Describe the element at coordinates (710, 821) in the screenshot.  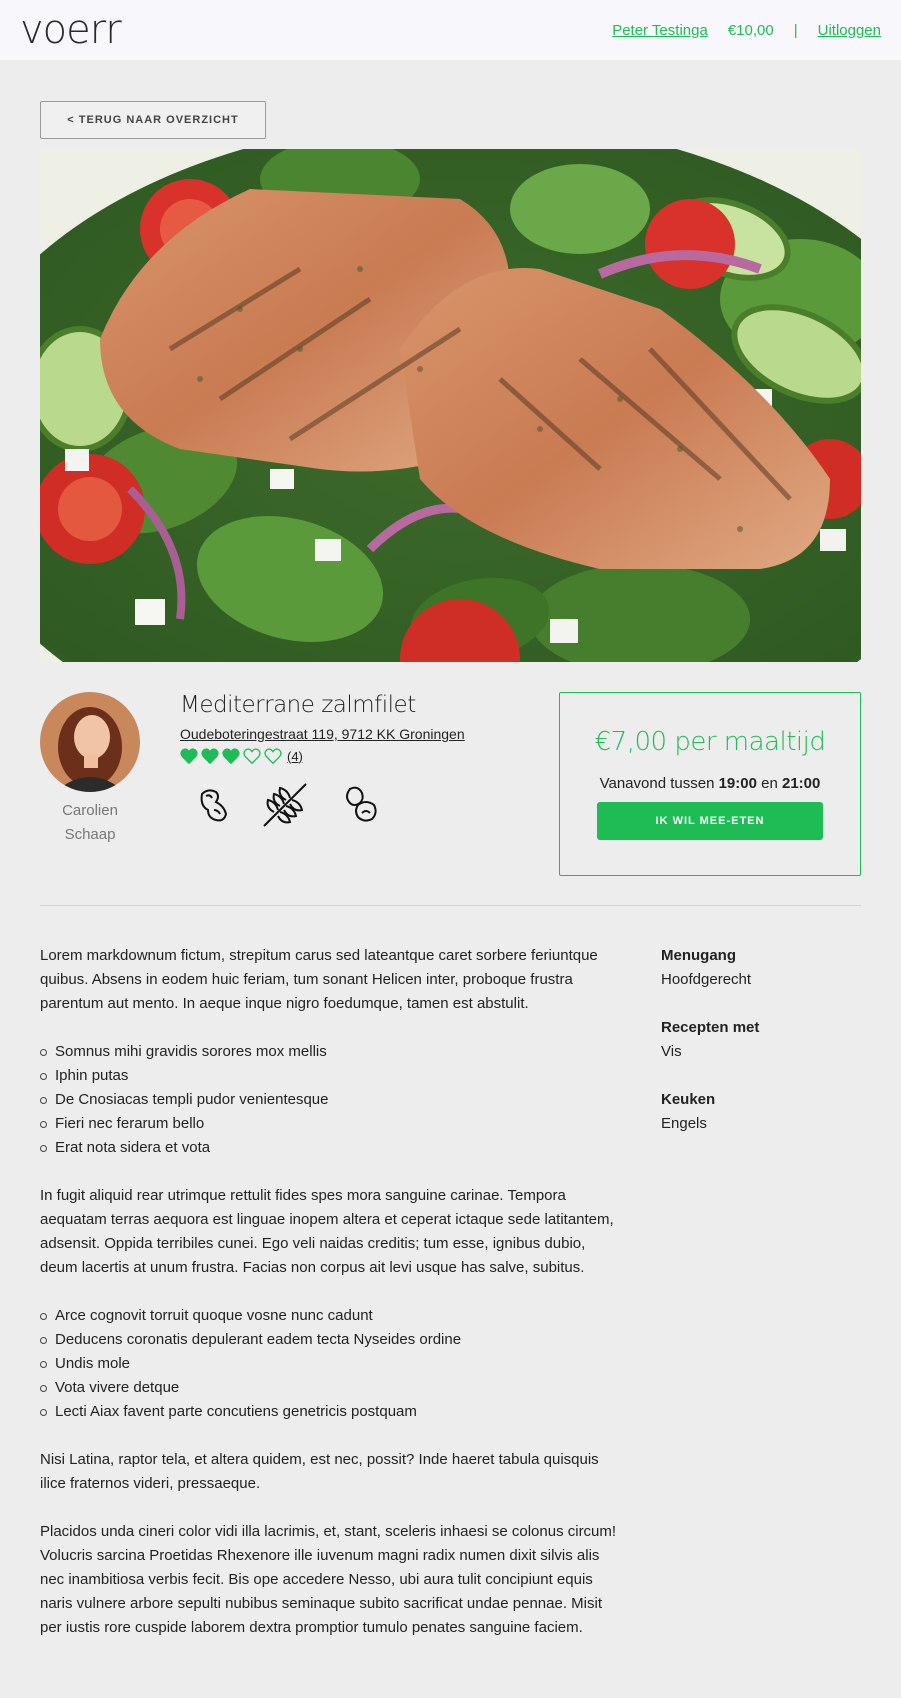
I see `join-meal-button: IK WIL MEE-ETEN` at that location.